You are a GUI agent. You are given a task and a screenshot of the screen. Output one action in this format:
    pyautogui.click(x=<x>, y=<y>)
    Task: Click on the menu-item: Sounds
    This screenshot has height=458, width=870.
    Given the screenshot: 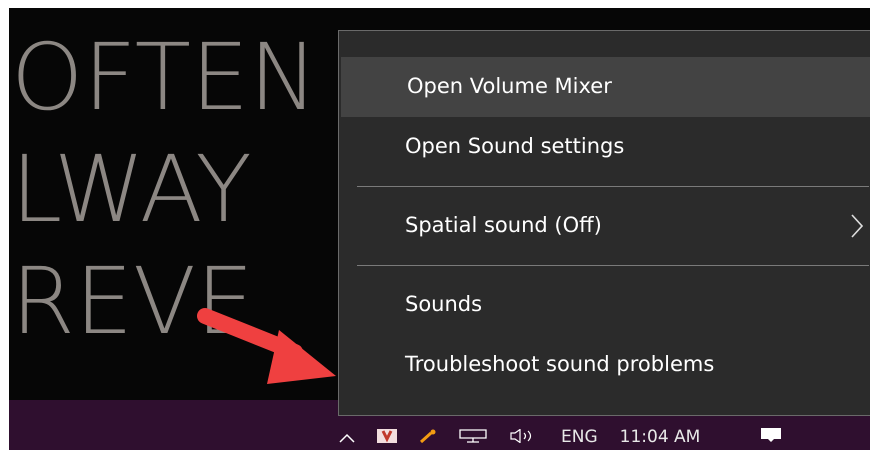 What is the action you would take?
    pyautogui.click(x=604, y=305)
    